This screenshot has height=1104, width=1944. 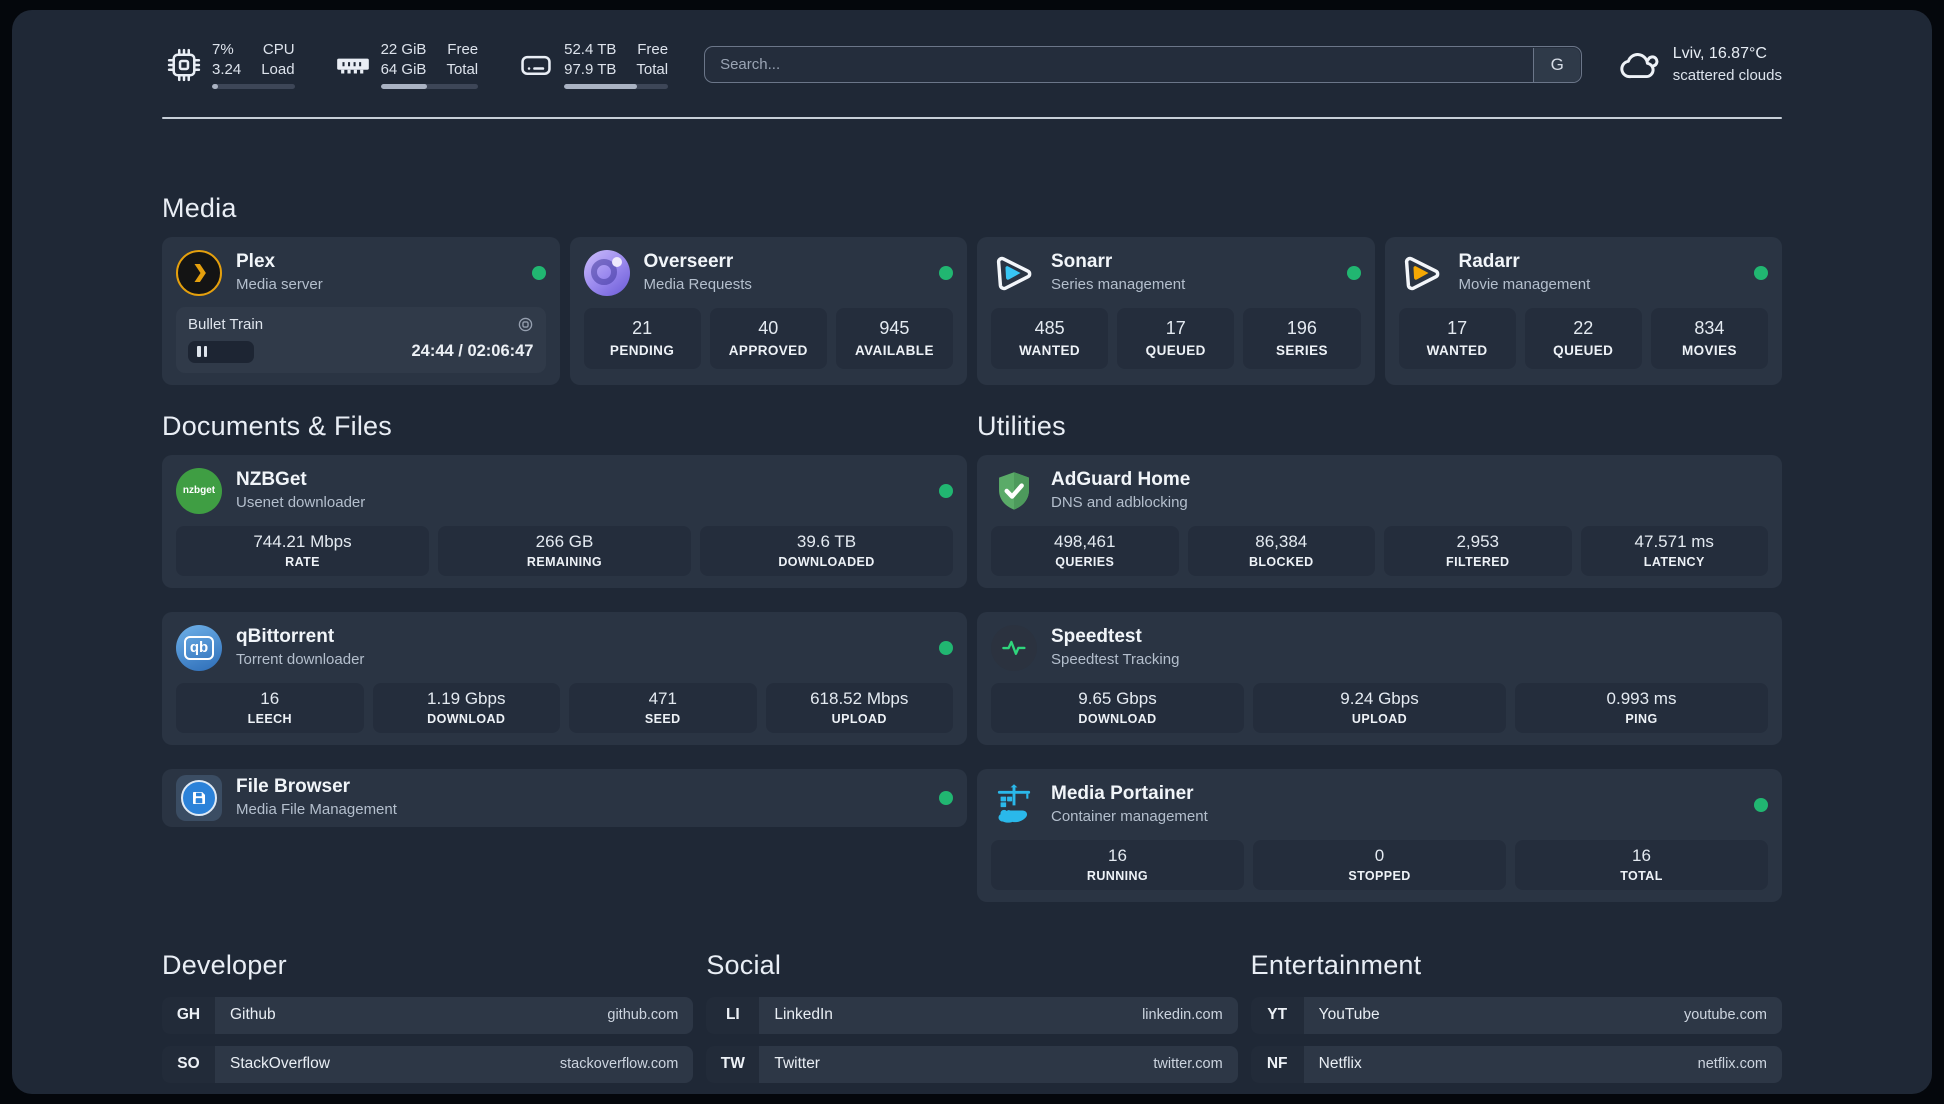 What do you see at coordinates (224, 964) in the screenshot?
I see `section-title-developer: Developer` at bounding box center [224, 964].